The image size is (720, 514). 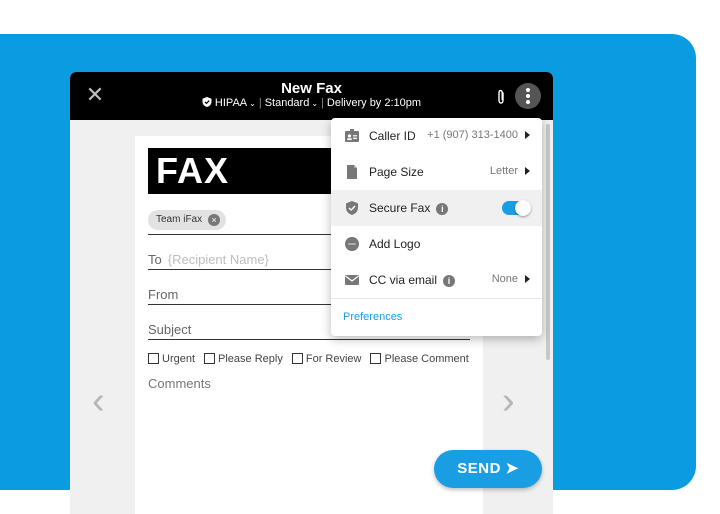 I want to click on mail-icon, so click(x=352, y=280).